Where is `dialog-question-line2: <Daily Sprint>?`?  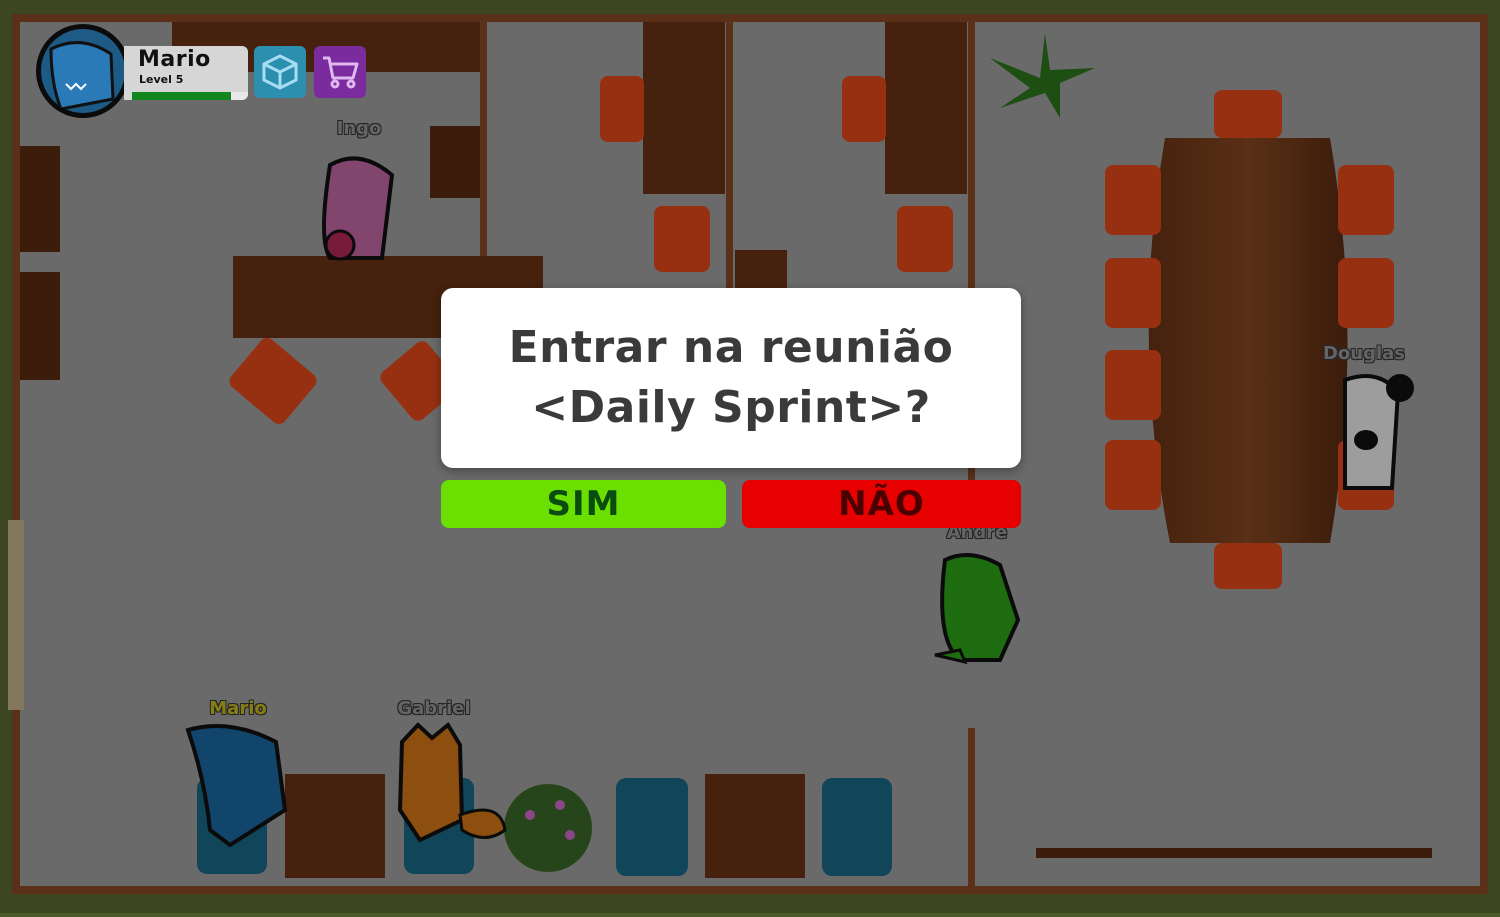 dialog-question-line2: <Daily Sprint>? is located at coordinates (731, 407).